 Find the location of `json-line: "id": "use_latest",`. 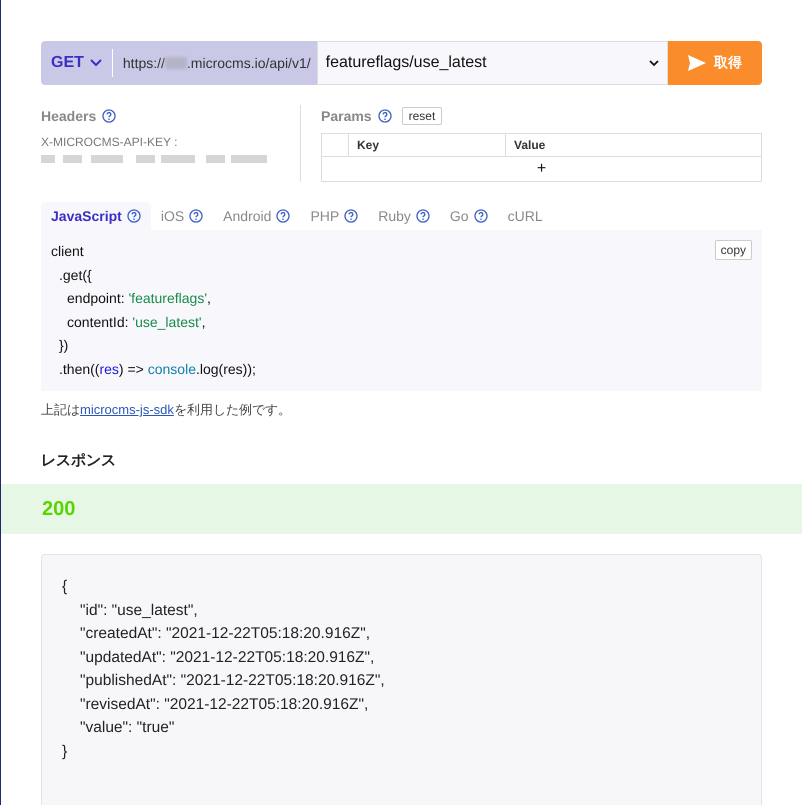

json-line: "id": "use_latest", is located at coordinates (139, 610).